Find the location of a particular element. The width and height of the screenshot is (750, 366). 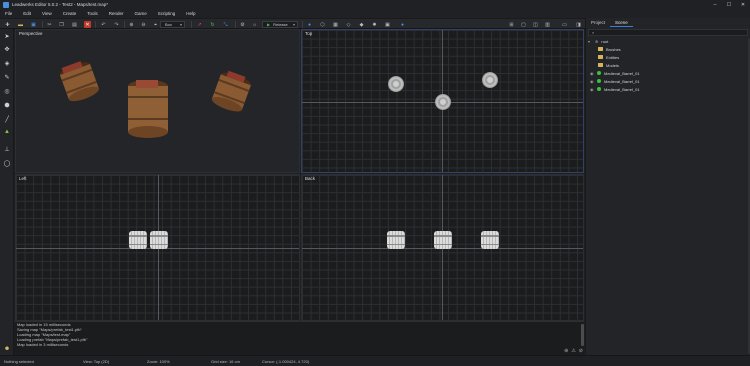

vertex-tool-icon: ◎ is located at coordinates (7, 91).